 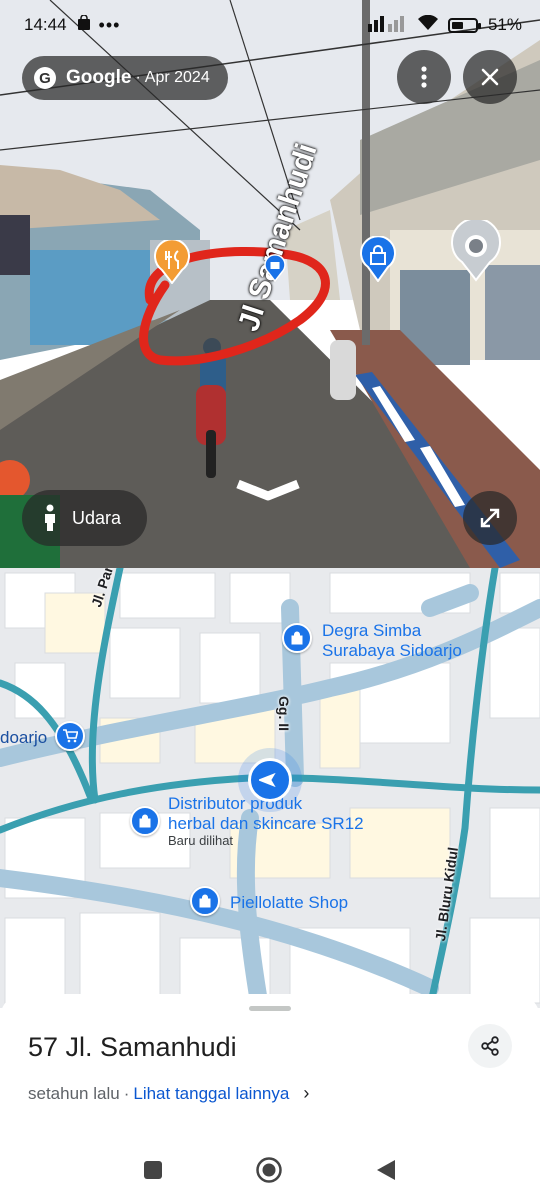 What do you see at coordinates (392, 641) in the screenshot?
I see `poi-label-degra-simba: Degra Simba Surabaya Sidoarjo` at bounding box center [392, 641].